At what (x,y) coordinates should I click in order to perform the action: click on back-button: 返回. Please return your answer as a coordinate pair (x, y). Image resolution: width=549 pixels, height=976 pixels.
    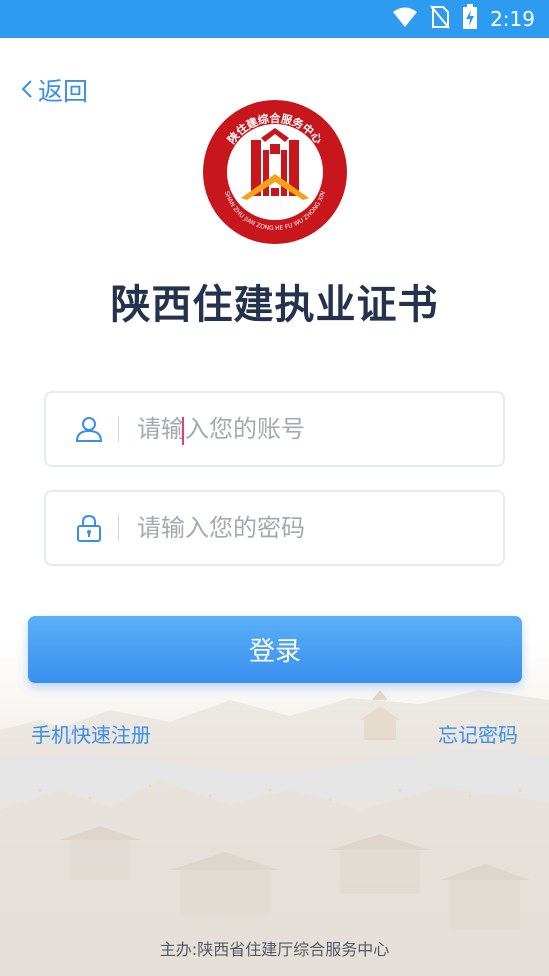
    Looking at the image, I should click on (54, 90).